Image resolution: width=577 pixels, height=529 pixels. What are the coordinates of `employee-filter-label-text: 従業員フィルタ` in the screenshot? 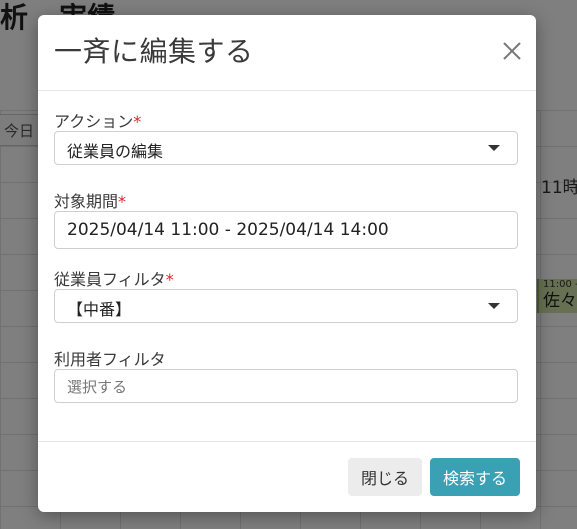 It's located at (110, 279).